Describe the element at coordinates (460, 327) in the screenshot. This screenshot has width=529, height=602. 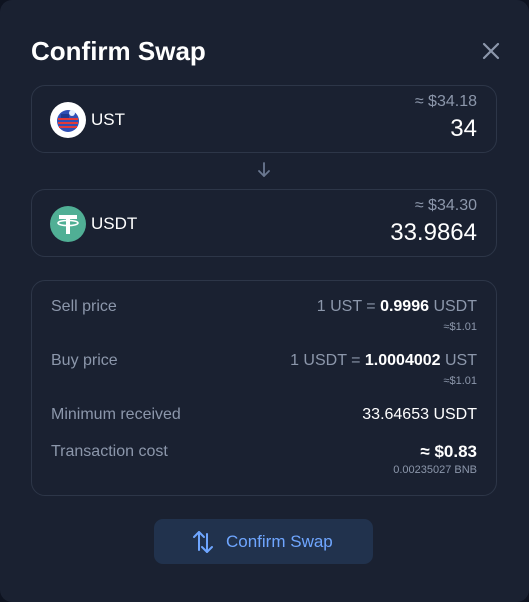
I see `sell-price-usd: ≈$1.01` at that location.